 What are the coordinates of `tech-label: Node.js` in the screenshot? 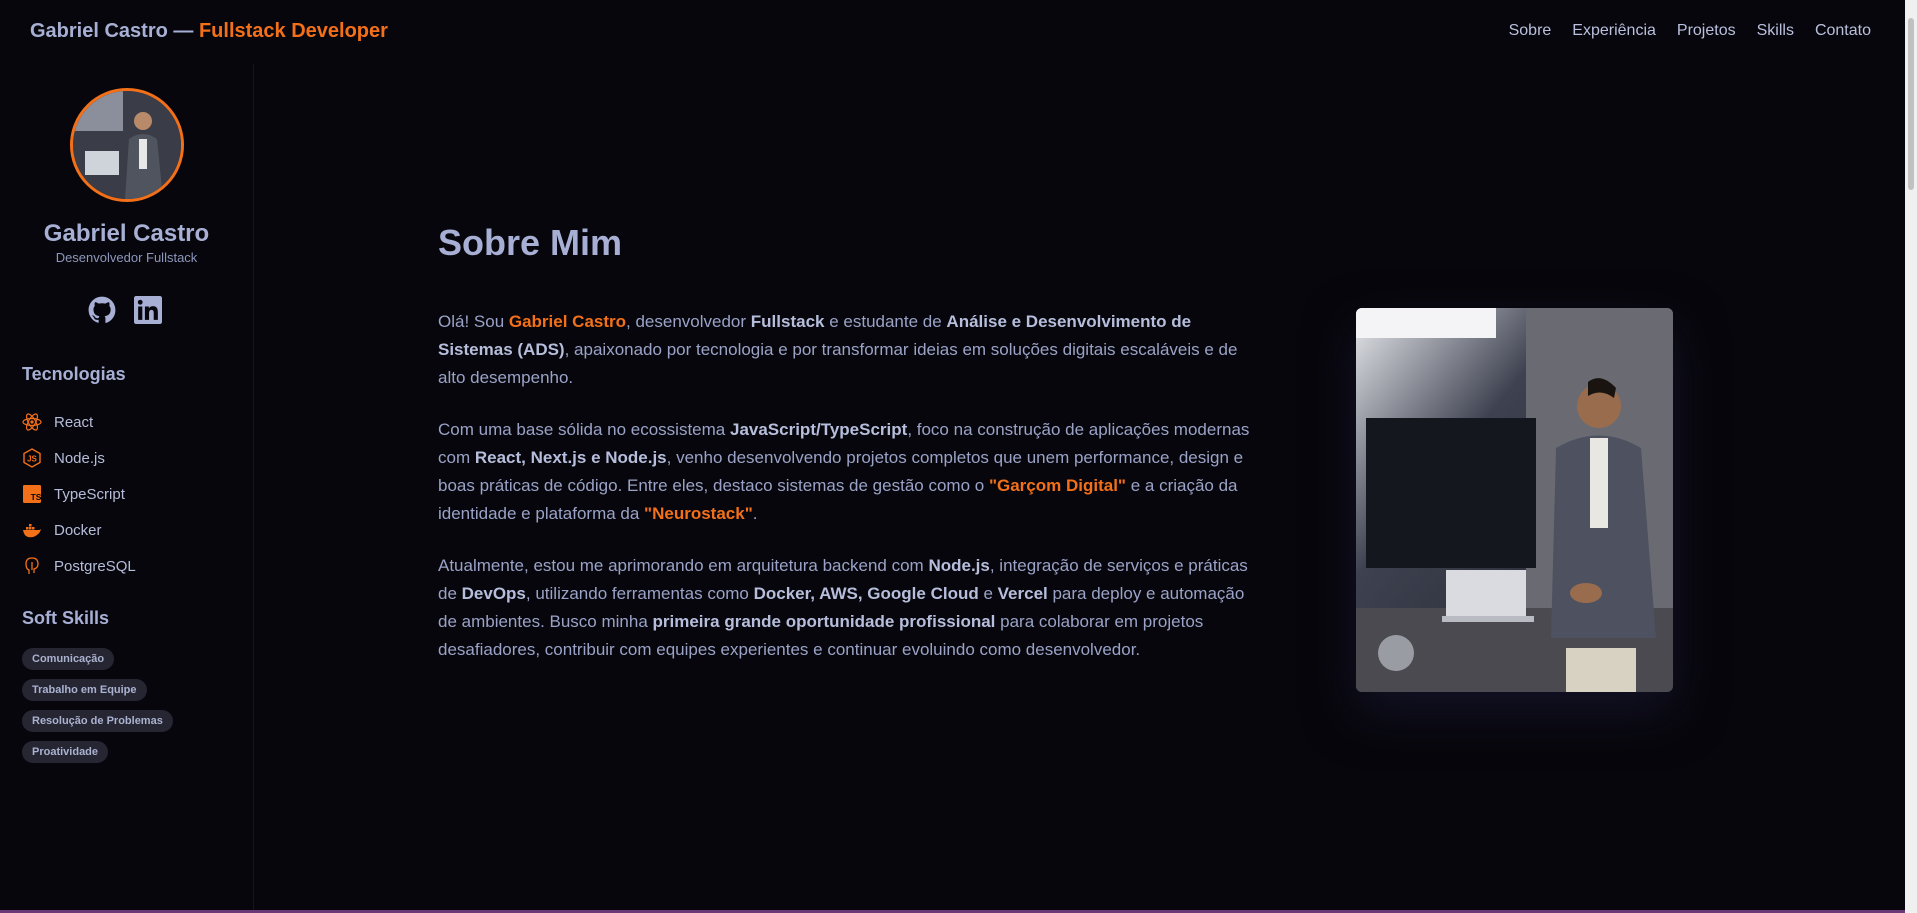 It's located at (79, 458).